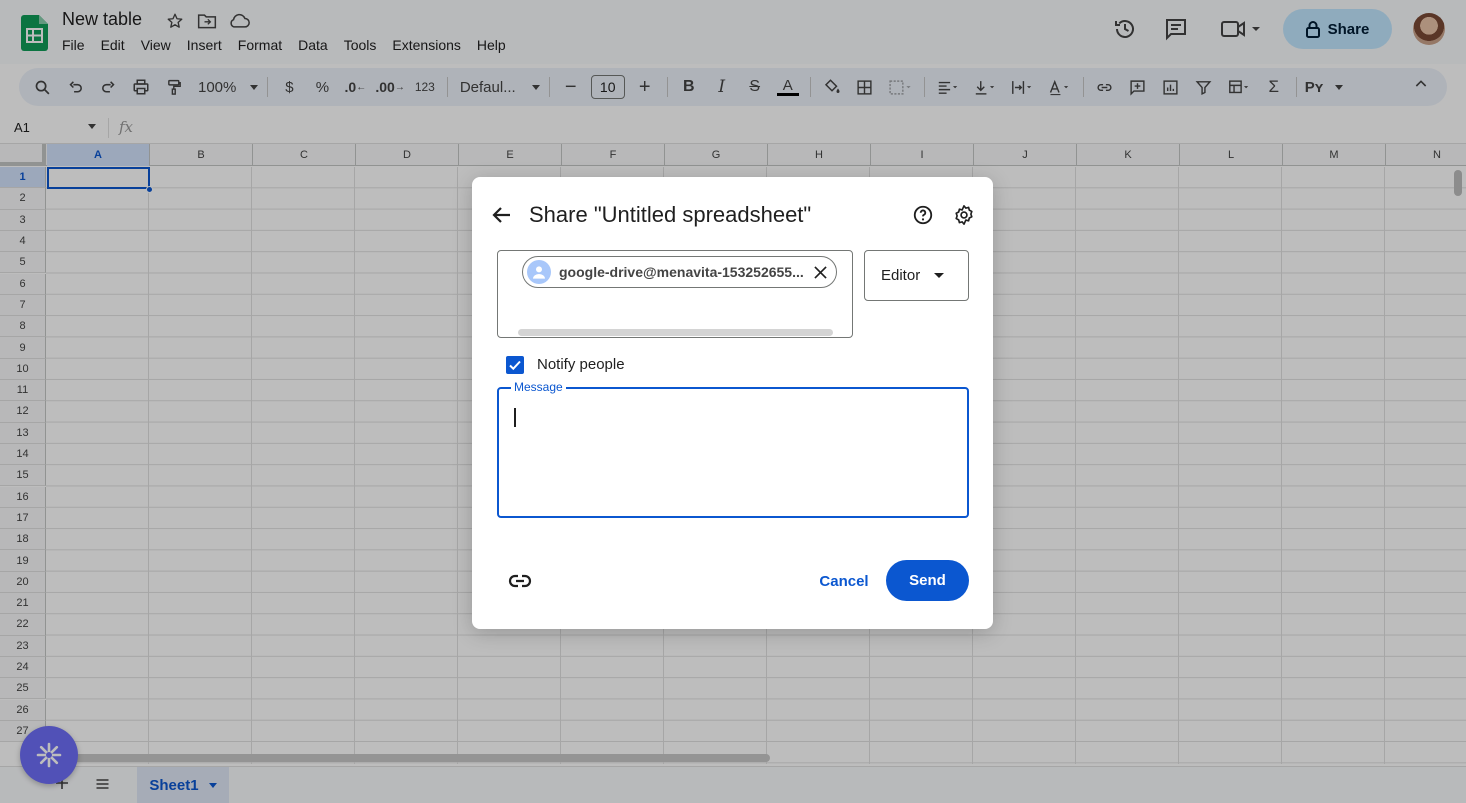 The width and height of the screenshot is (1466, 803). I want to click on checkmark-icon, so click(515, 365).